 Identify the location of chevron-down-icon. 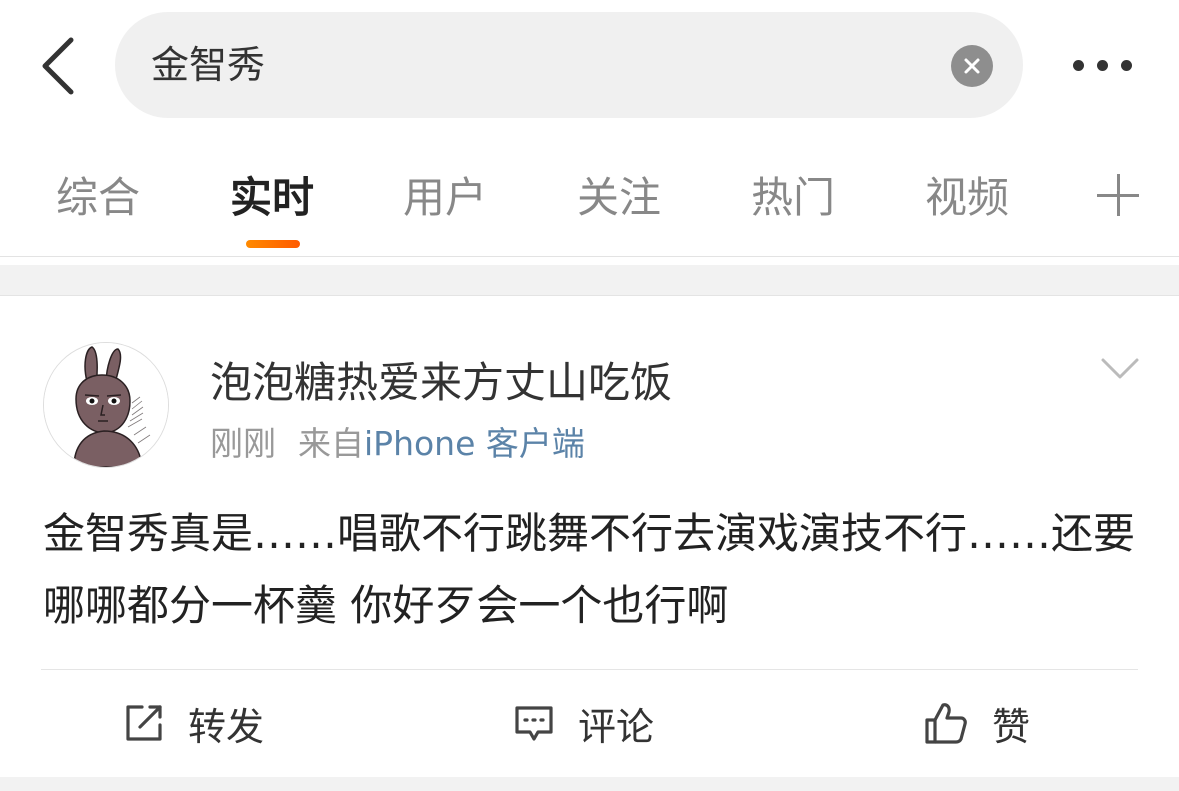
(1120, 368).